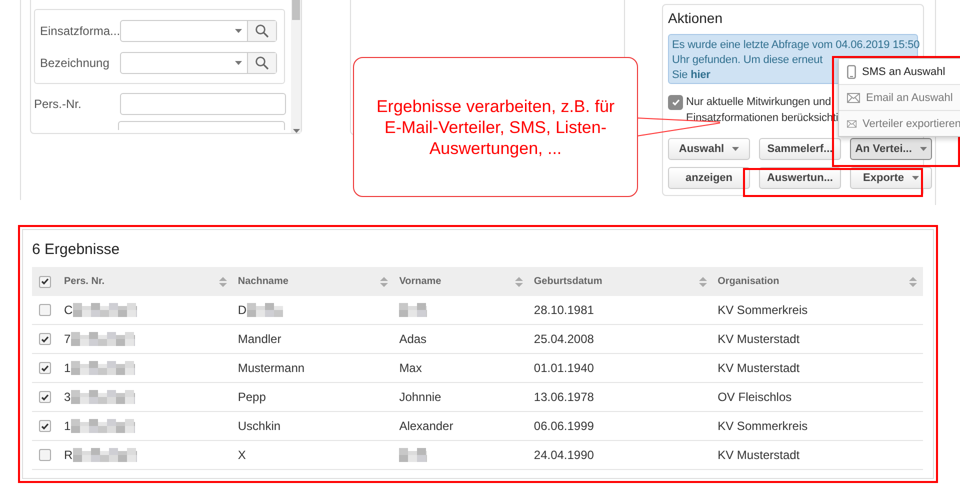 This screenshot has height=489, width=960. Describe the element at coordinates (620, 455) in the screenshot. I see `table-cell: 24.04.1990` at that location.